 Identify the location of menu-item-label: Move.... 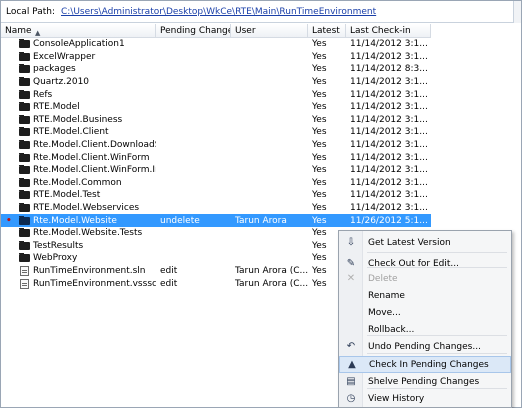
(384, 312).